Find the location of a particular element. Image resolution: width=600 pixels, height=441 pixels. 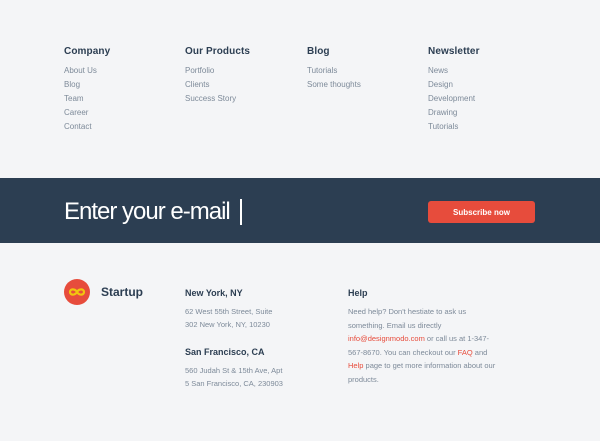

column-title: Blog is located at coordinates (318, 51).